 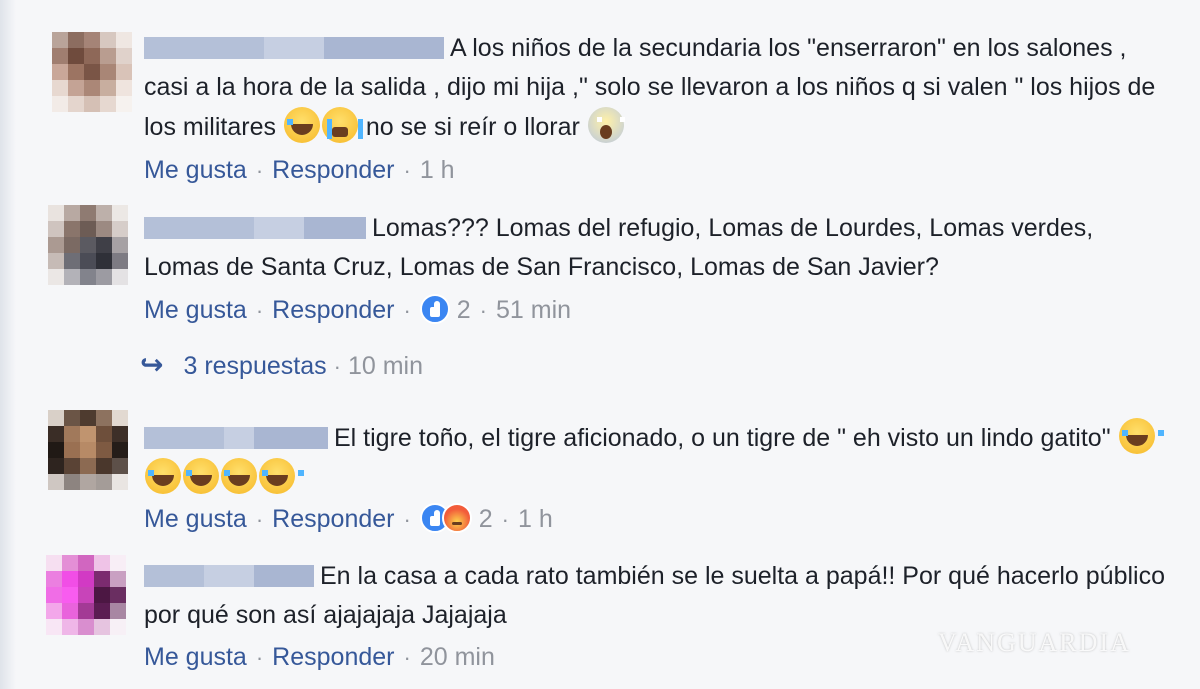 I want to click on view-replies-row: ↪ 3 respuestas · 10 min, so click(x=281, y=366).